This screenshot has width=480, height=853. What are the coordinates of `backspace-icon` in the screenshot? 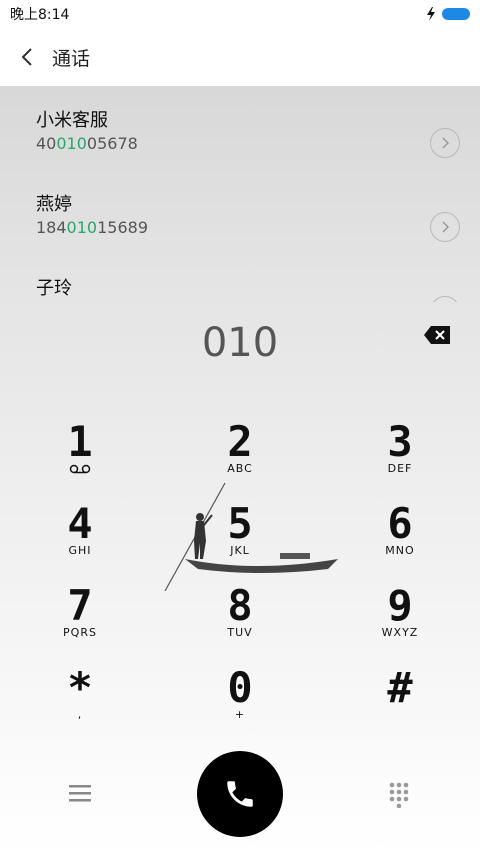 It's located at (437, 335).